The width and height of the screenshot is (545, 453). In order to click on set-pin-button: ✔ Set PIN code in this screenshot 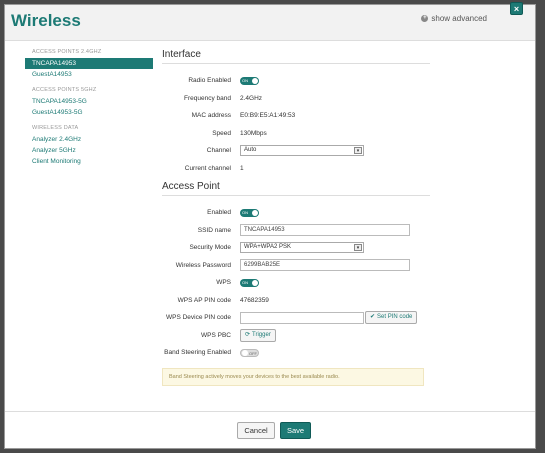, I will do `click(391, 318)`.